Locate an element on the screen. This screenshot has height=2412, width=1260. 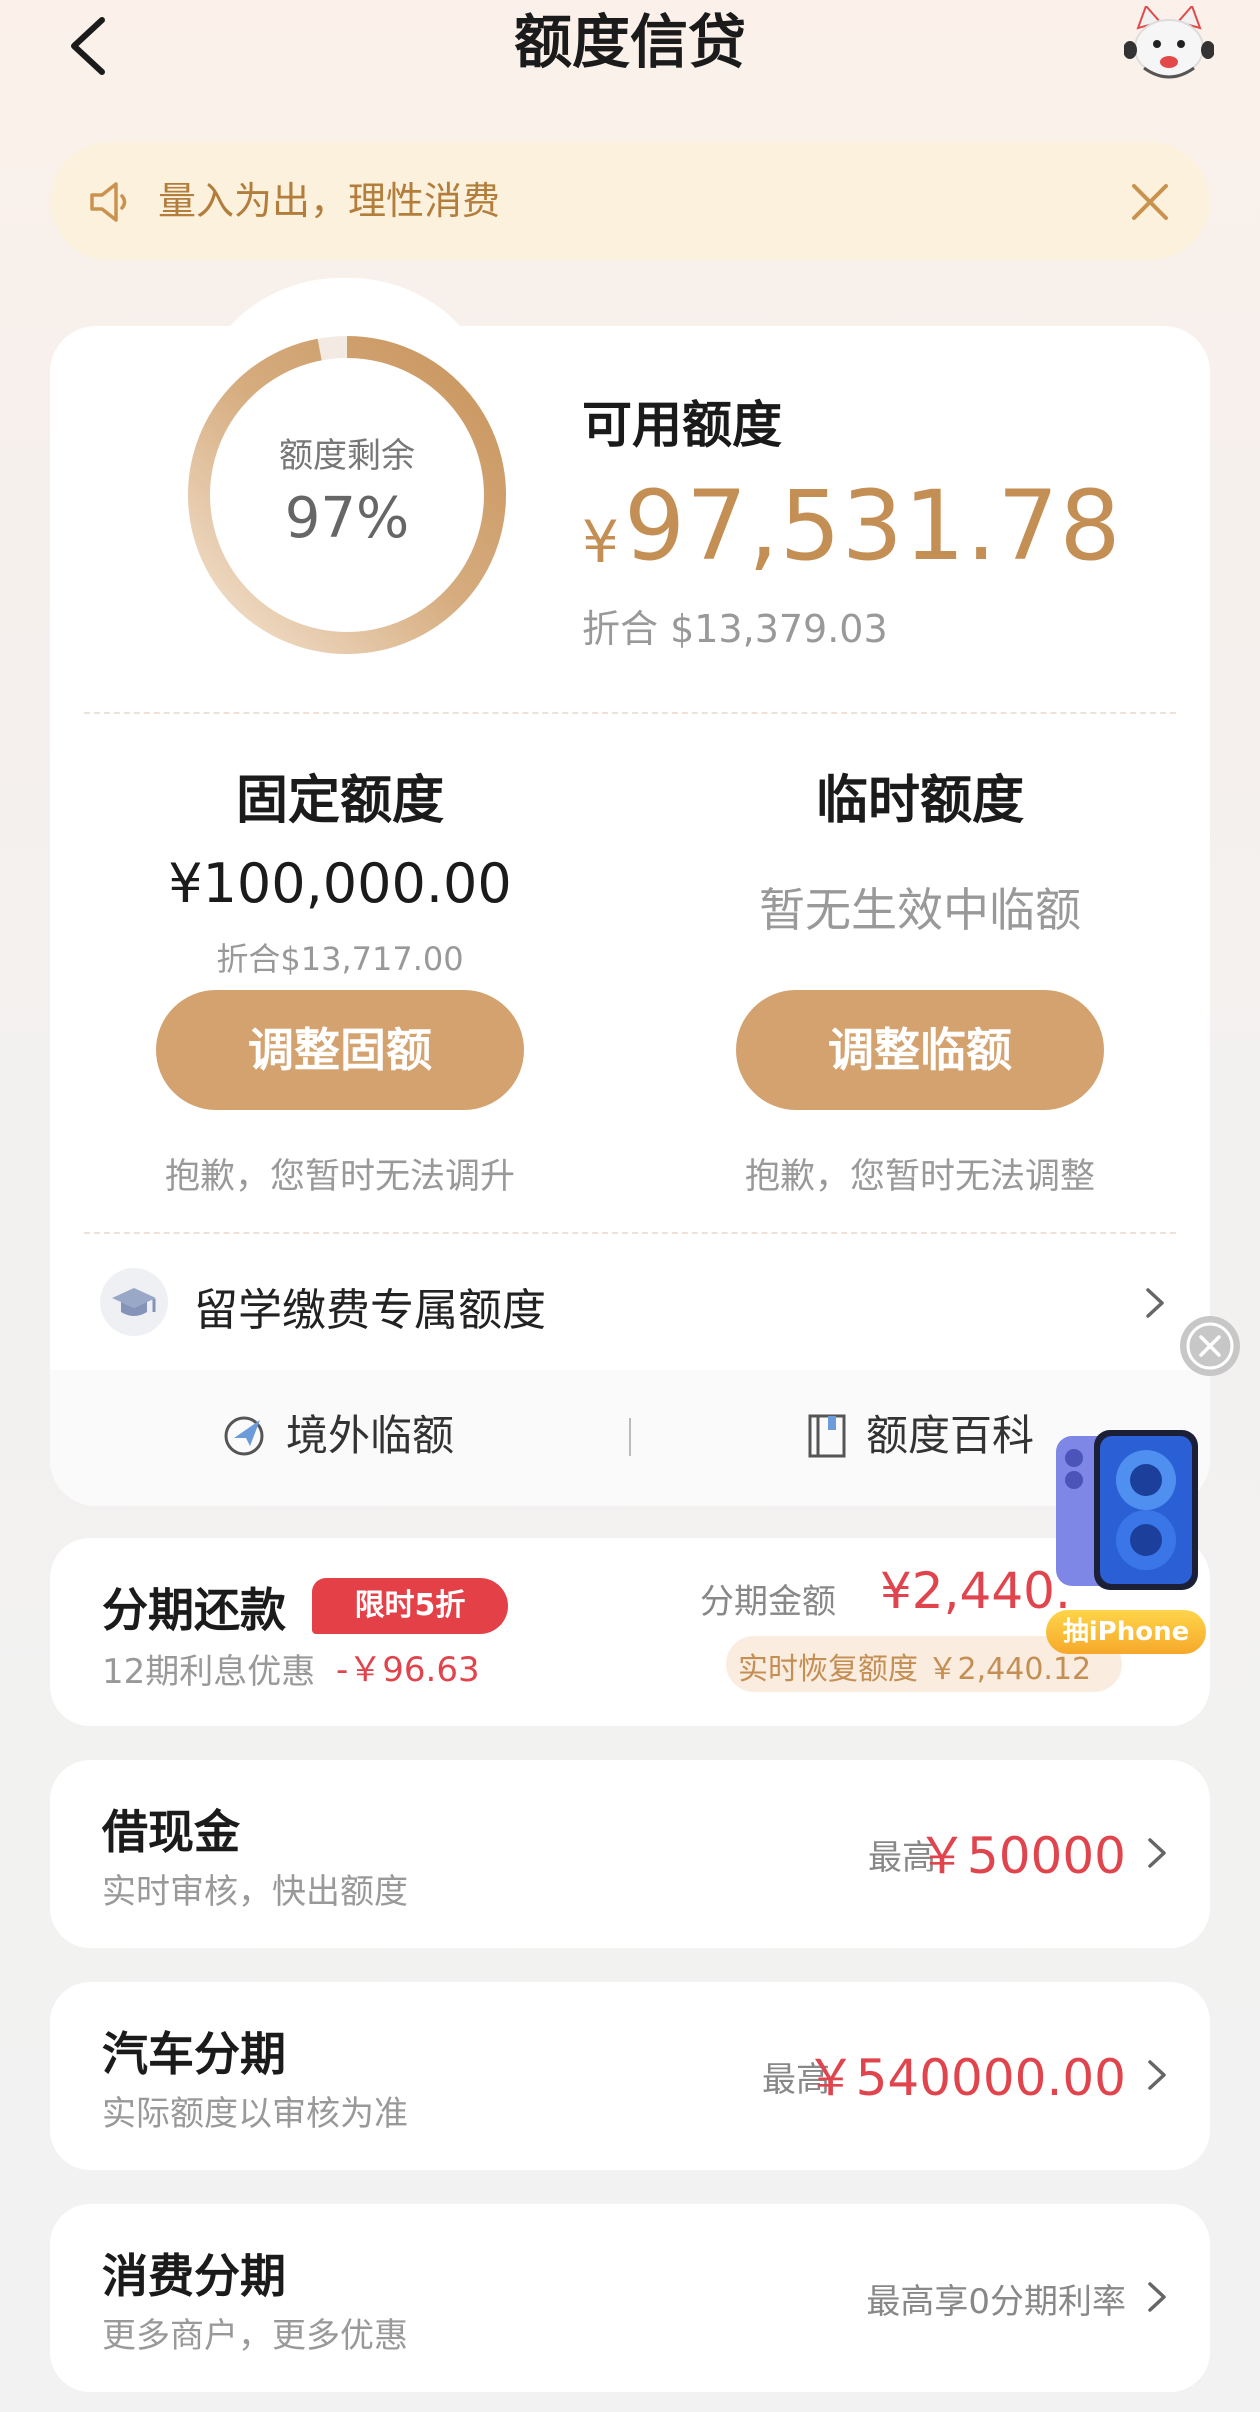
study-row-icon-bg is located at coordinates (134, 1302).